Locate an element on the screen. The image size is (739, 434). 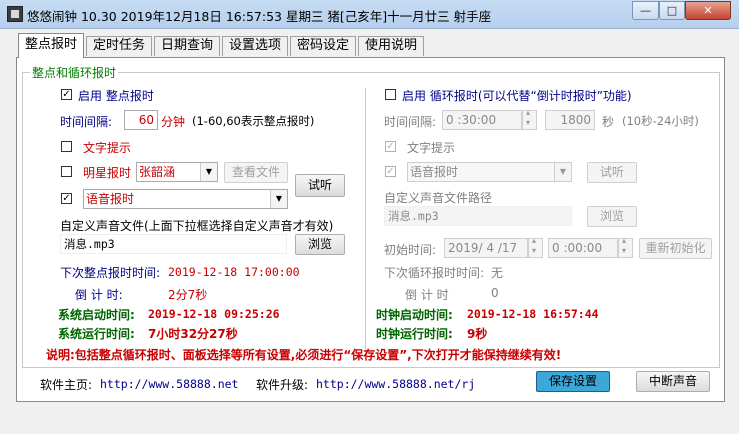
loop-countdown-value: 0 is located at coordinates (495, 293).